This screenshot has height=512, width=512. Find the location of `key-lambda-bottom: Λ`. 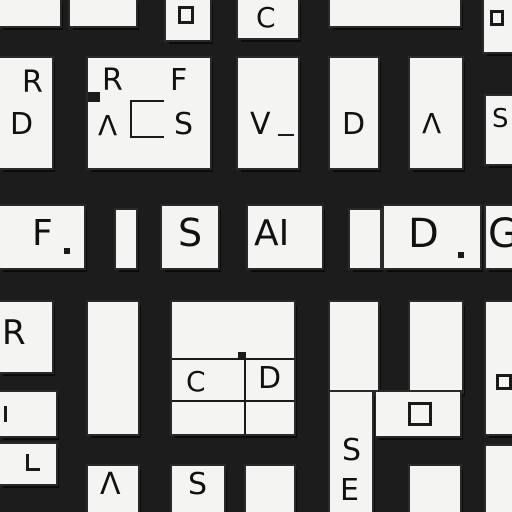

key-lambda-bottom: Λ is located at coordinates (113, 489).